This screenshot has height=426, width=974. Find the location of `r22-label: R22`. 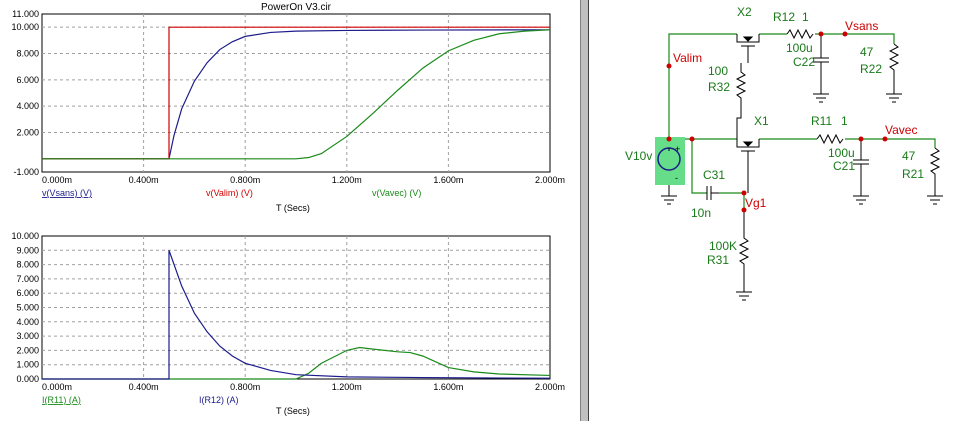

r22-label: R22 is located at coordinates (871, 69).